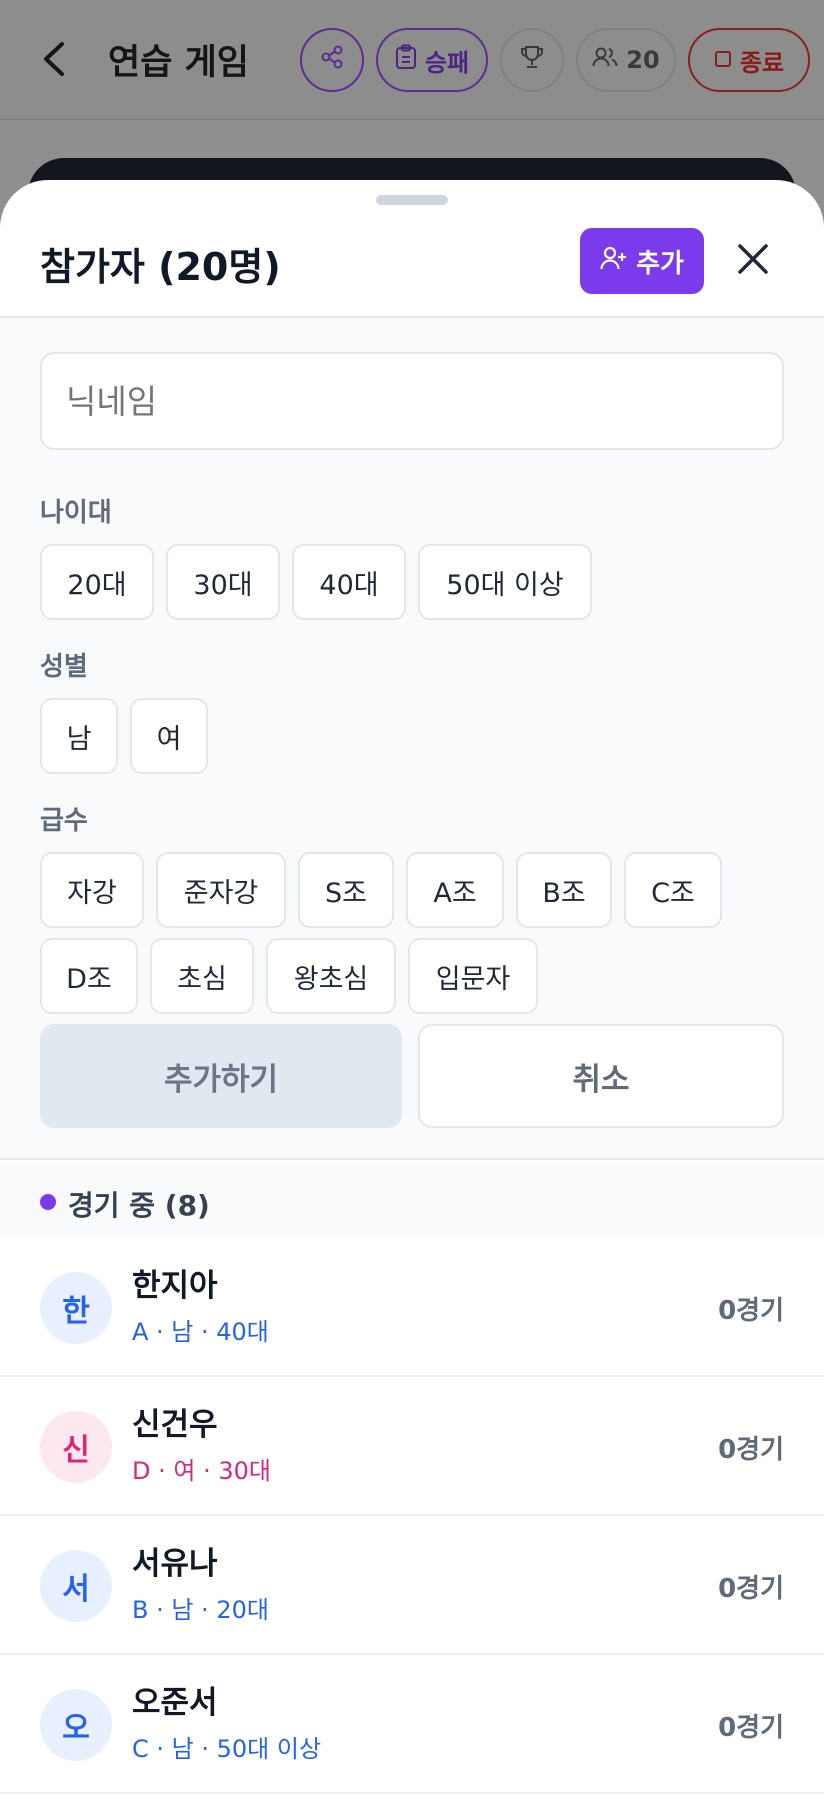 This screenshot has width=824, height=1800. Describe the element at coordinates (76, 513) in the screenshot. I see `age-label: 나이대` at that location.